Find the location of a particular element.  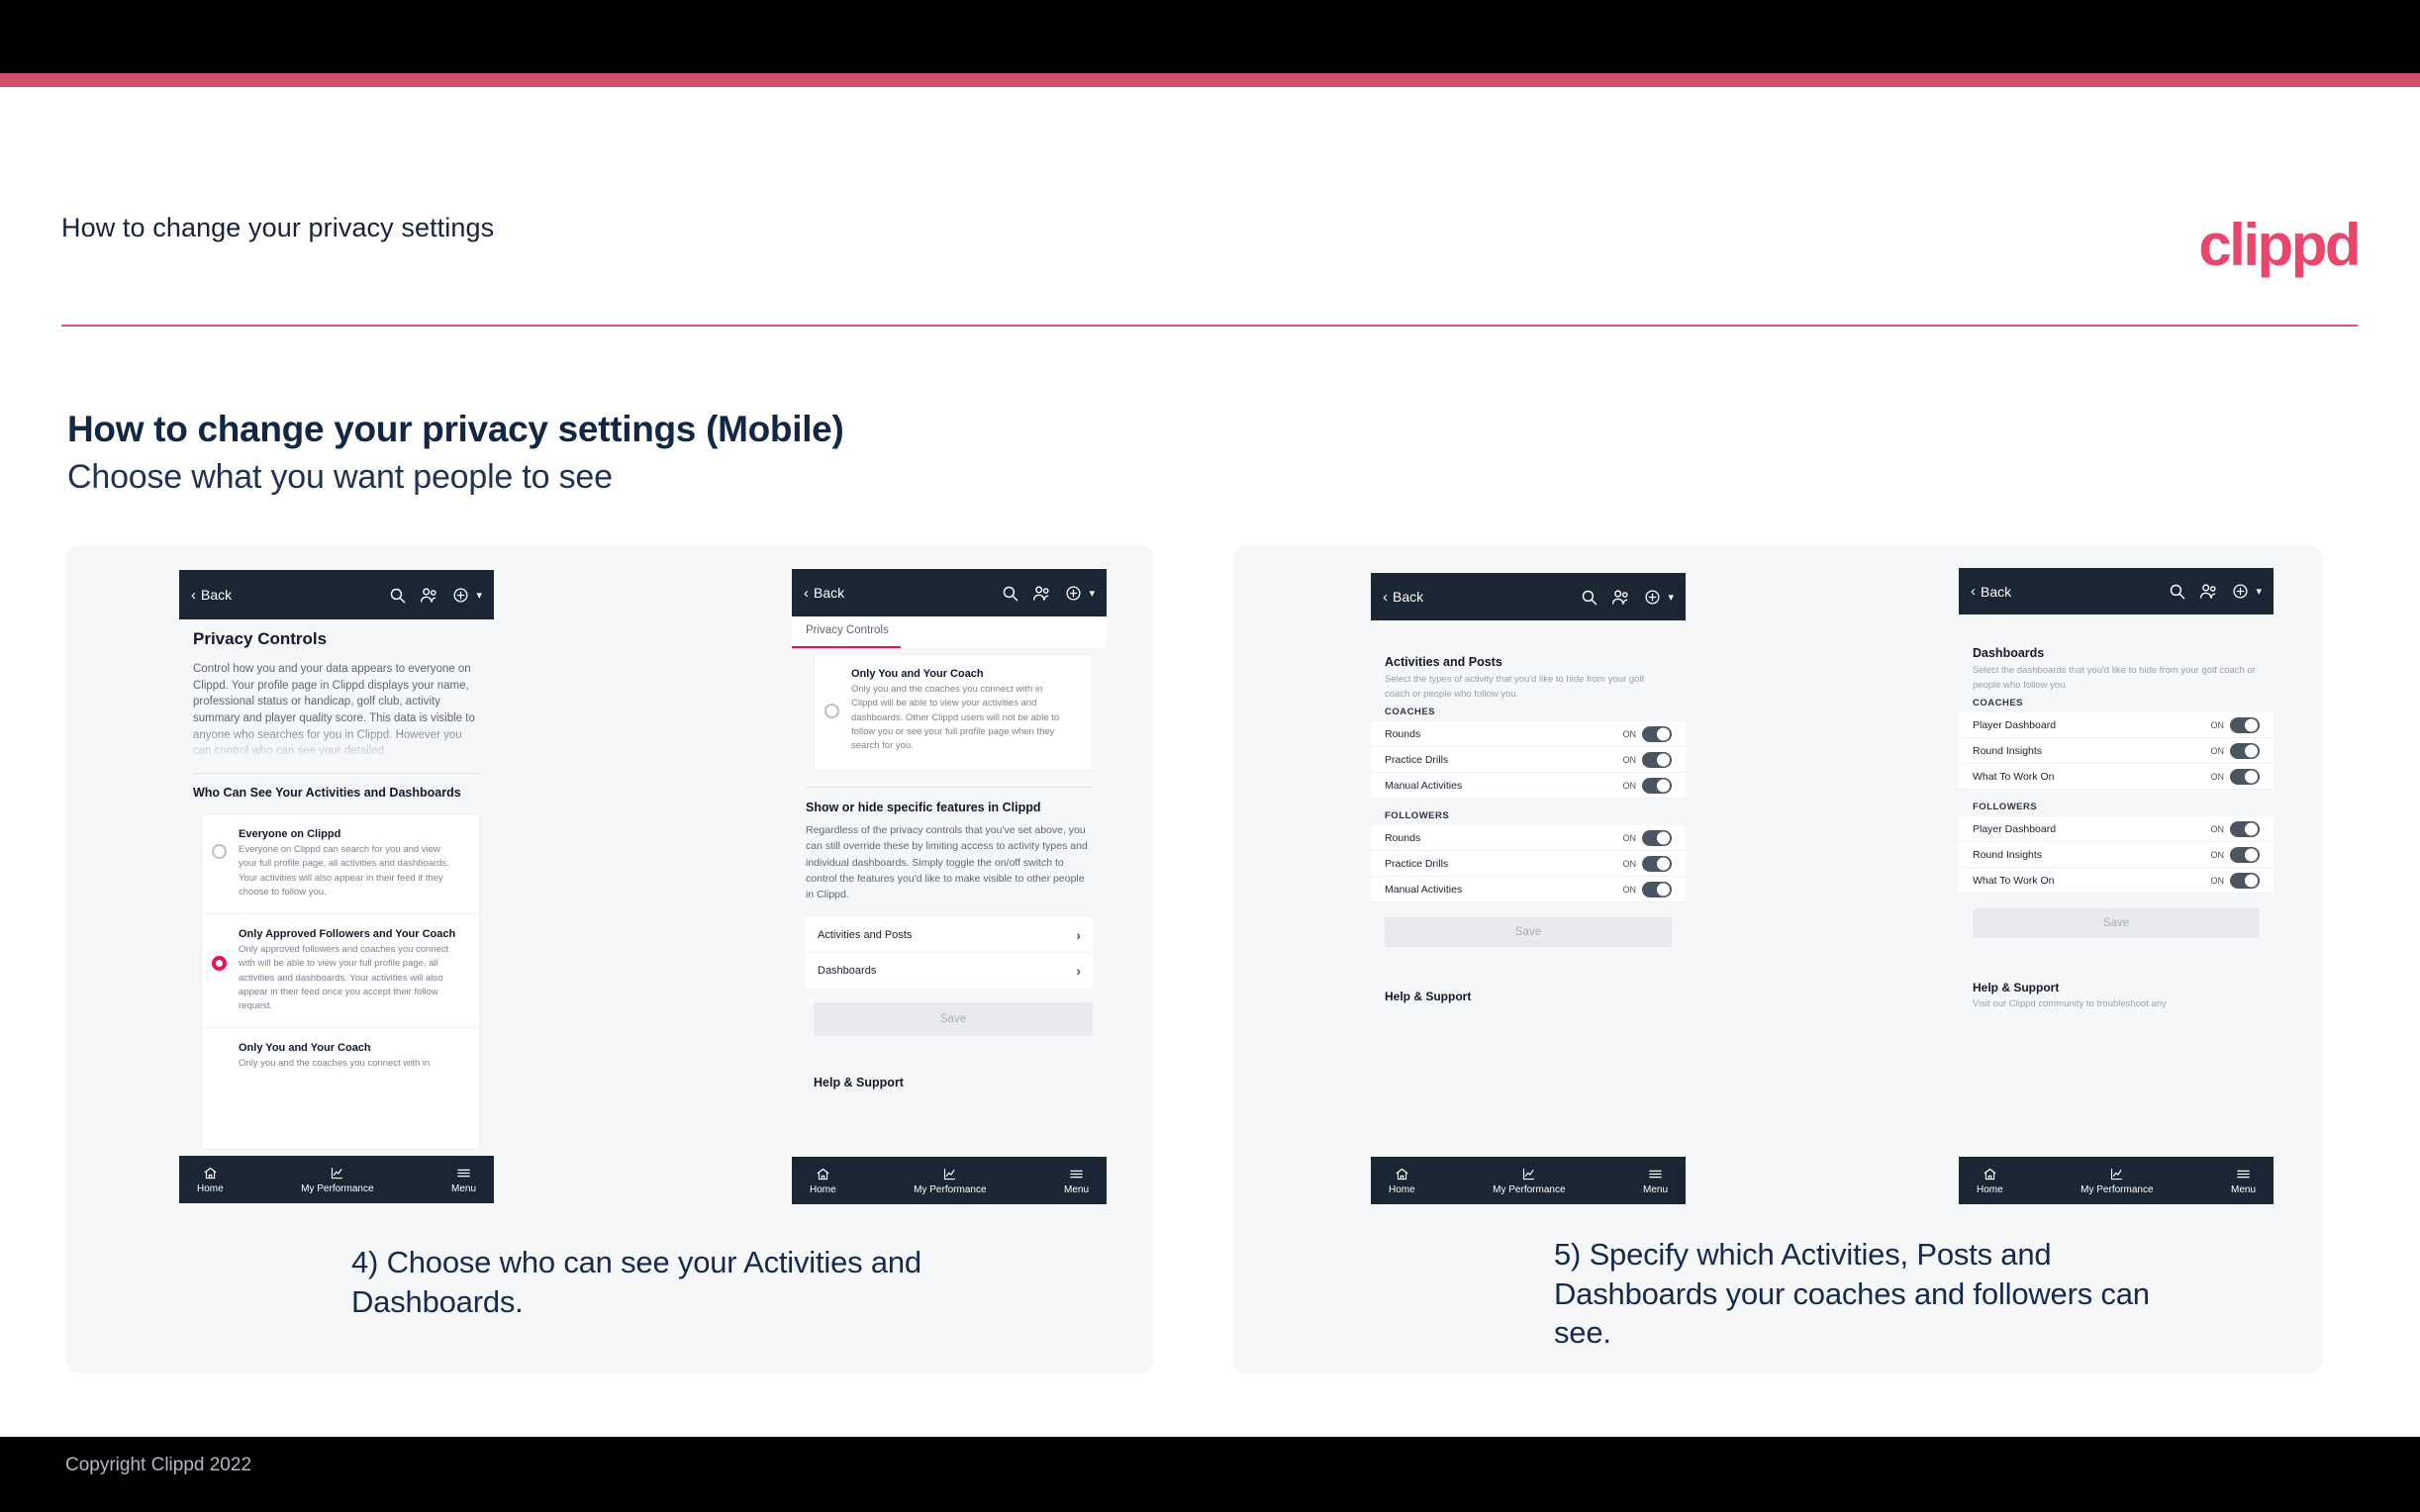

header-divider is located at coordinates (1209, 326).